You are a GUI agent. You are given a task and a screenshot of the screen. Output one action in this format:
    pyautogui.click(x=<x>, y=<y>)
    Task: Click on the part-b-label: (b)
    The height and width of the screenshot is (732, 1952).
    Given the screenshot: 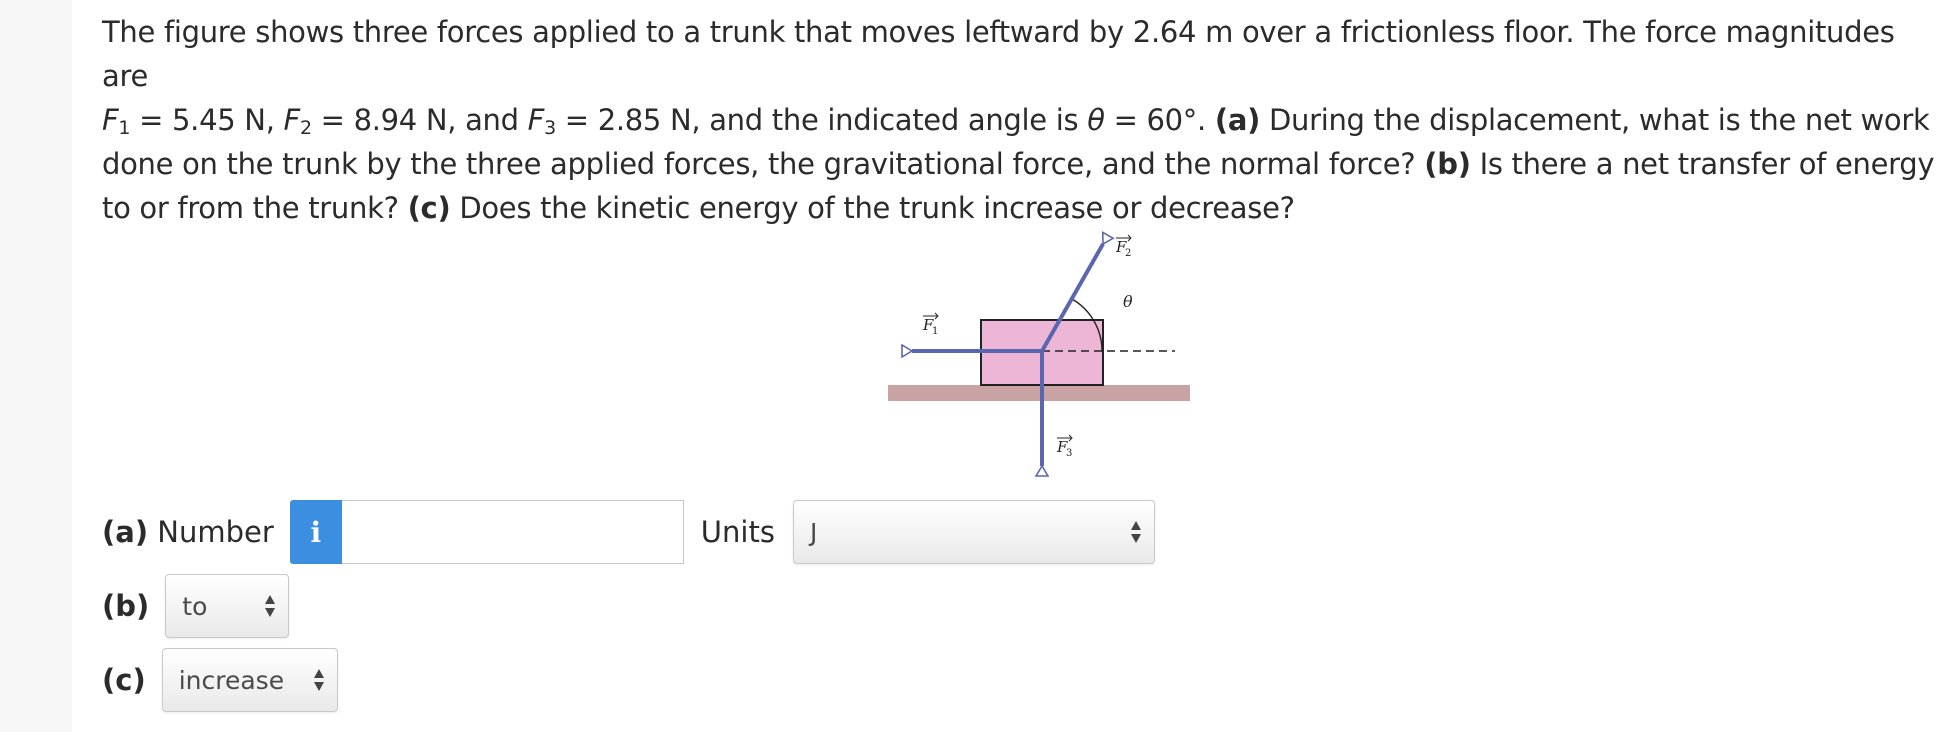 What is the action you would take?
    pyautogui.click(x=126, y=606)
    